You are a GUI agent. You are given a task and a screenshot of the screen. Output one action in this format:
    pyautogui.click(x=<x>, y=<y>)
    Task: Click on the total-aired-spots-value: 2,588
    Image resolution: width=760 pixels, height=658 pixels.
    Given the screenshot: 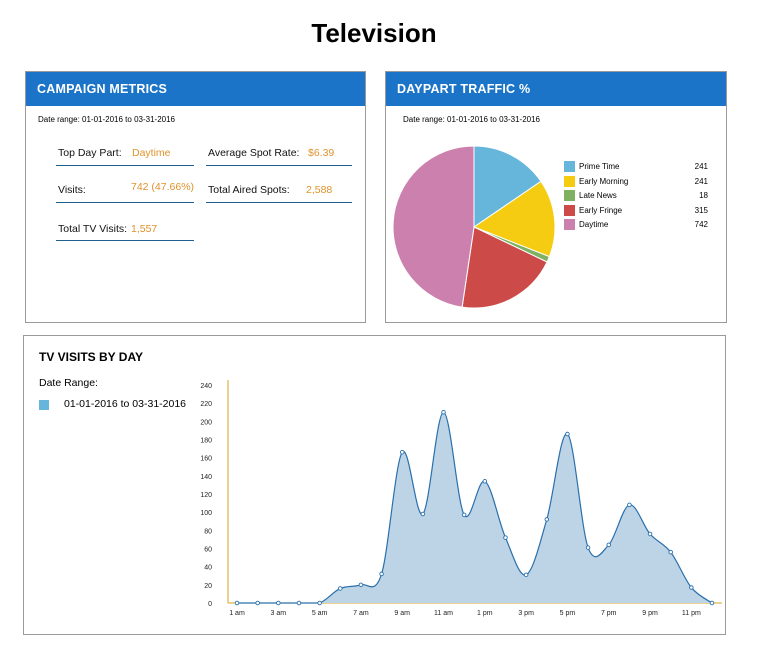 What is the action you would take?
    pyautogui.click(x=319, y=190)
    